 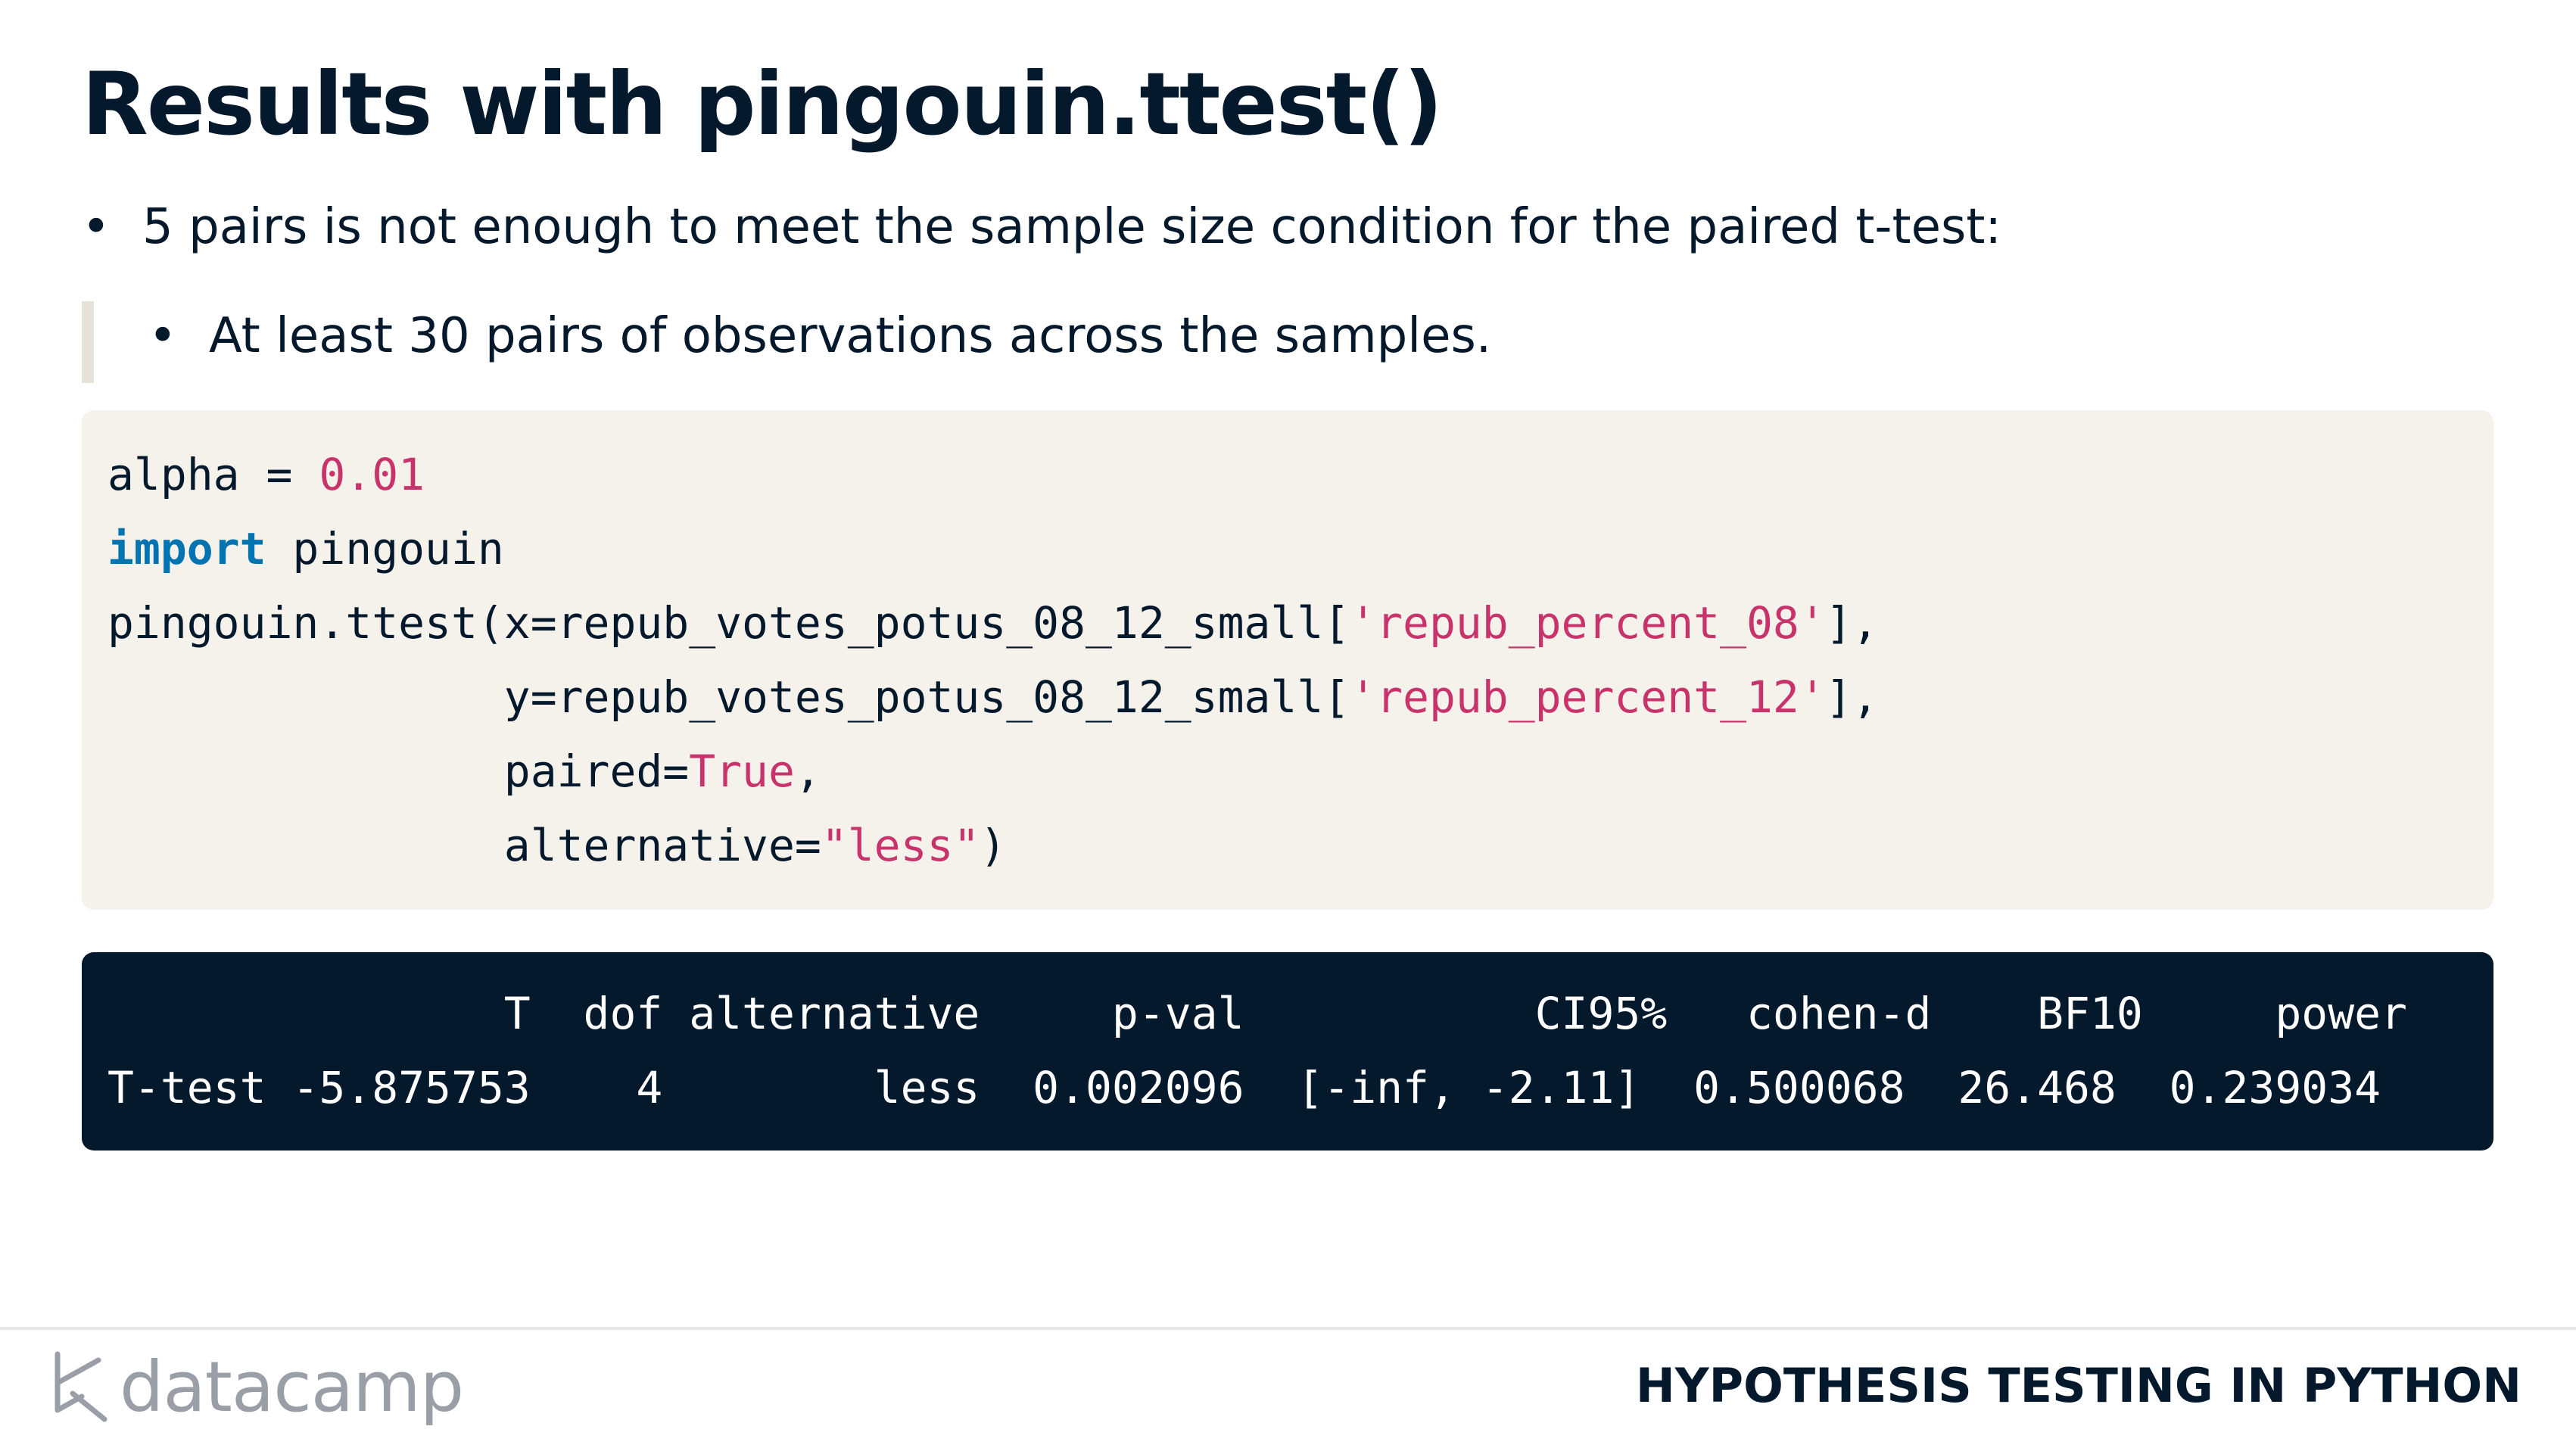 I want to click on code-line-6-pre: alternative=, so click(x=464, y=845).